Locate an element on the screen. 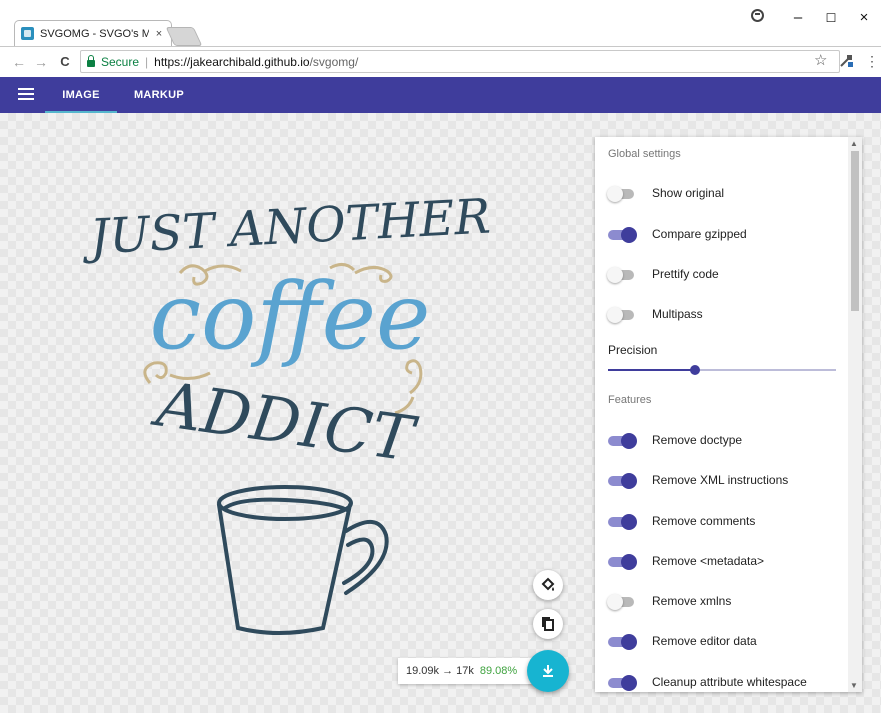  tab-title: SVGOMG - SVGO's Missi is located at coordinates (94, 33).